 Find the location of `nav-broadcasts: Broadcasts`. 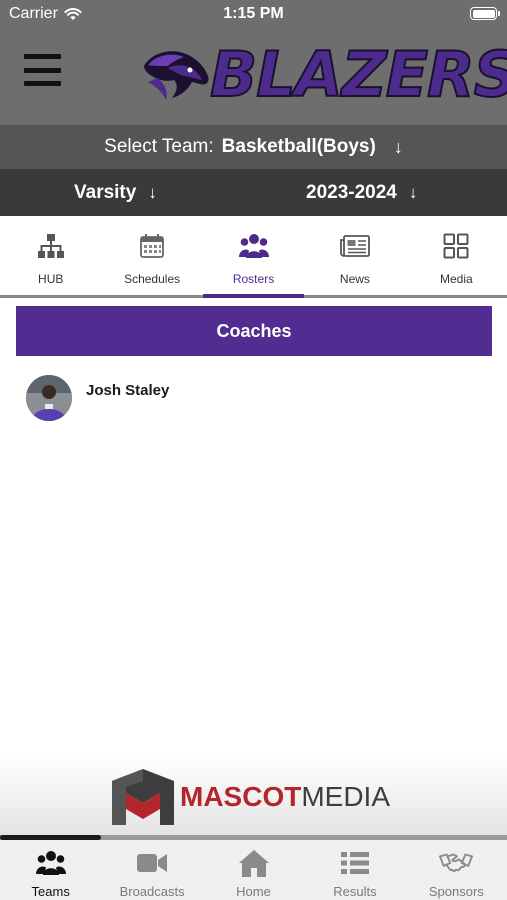

nav-broadcasts: Broadcasts is located at coordinates (151, 870).